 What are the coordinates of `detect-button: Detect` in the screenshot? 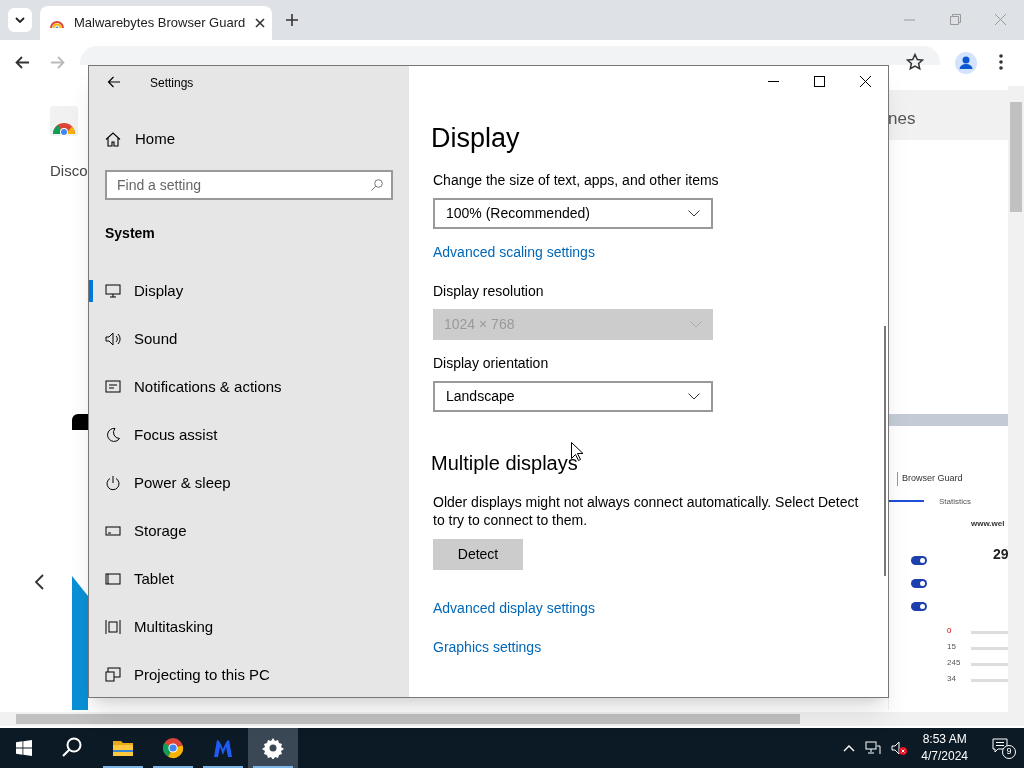 It's located at (478, 554).